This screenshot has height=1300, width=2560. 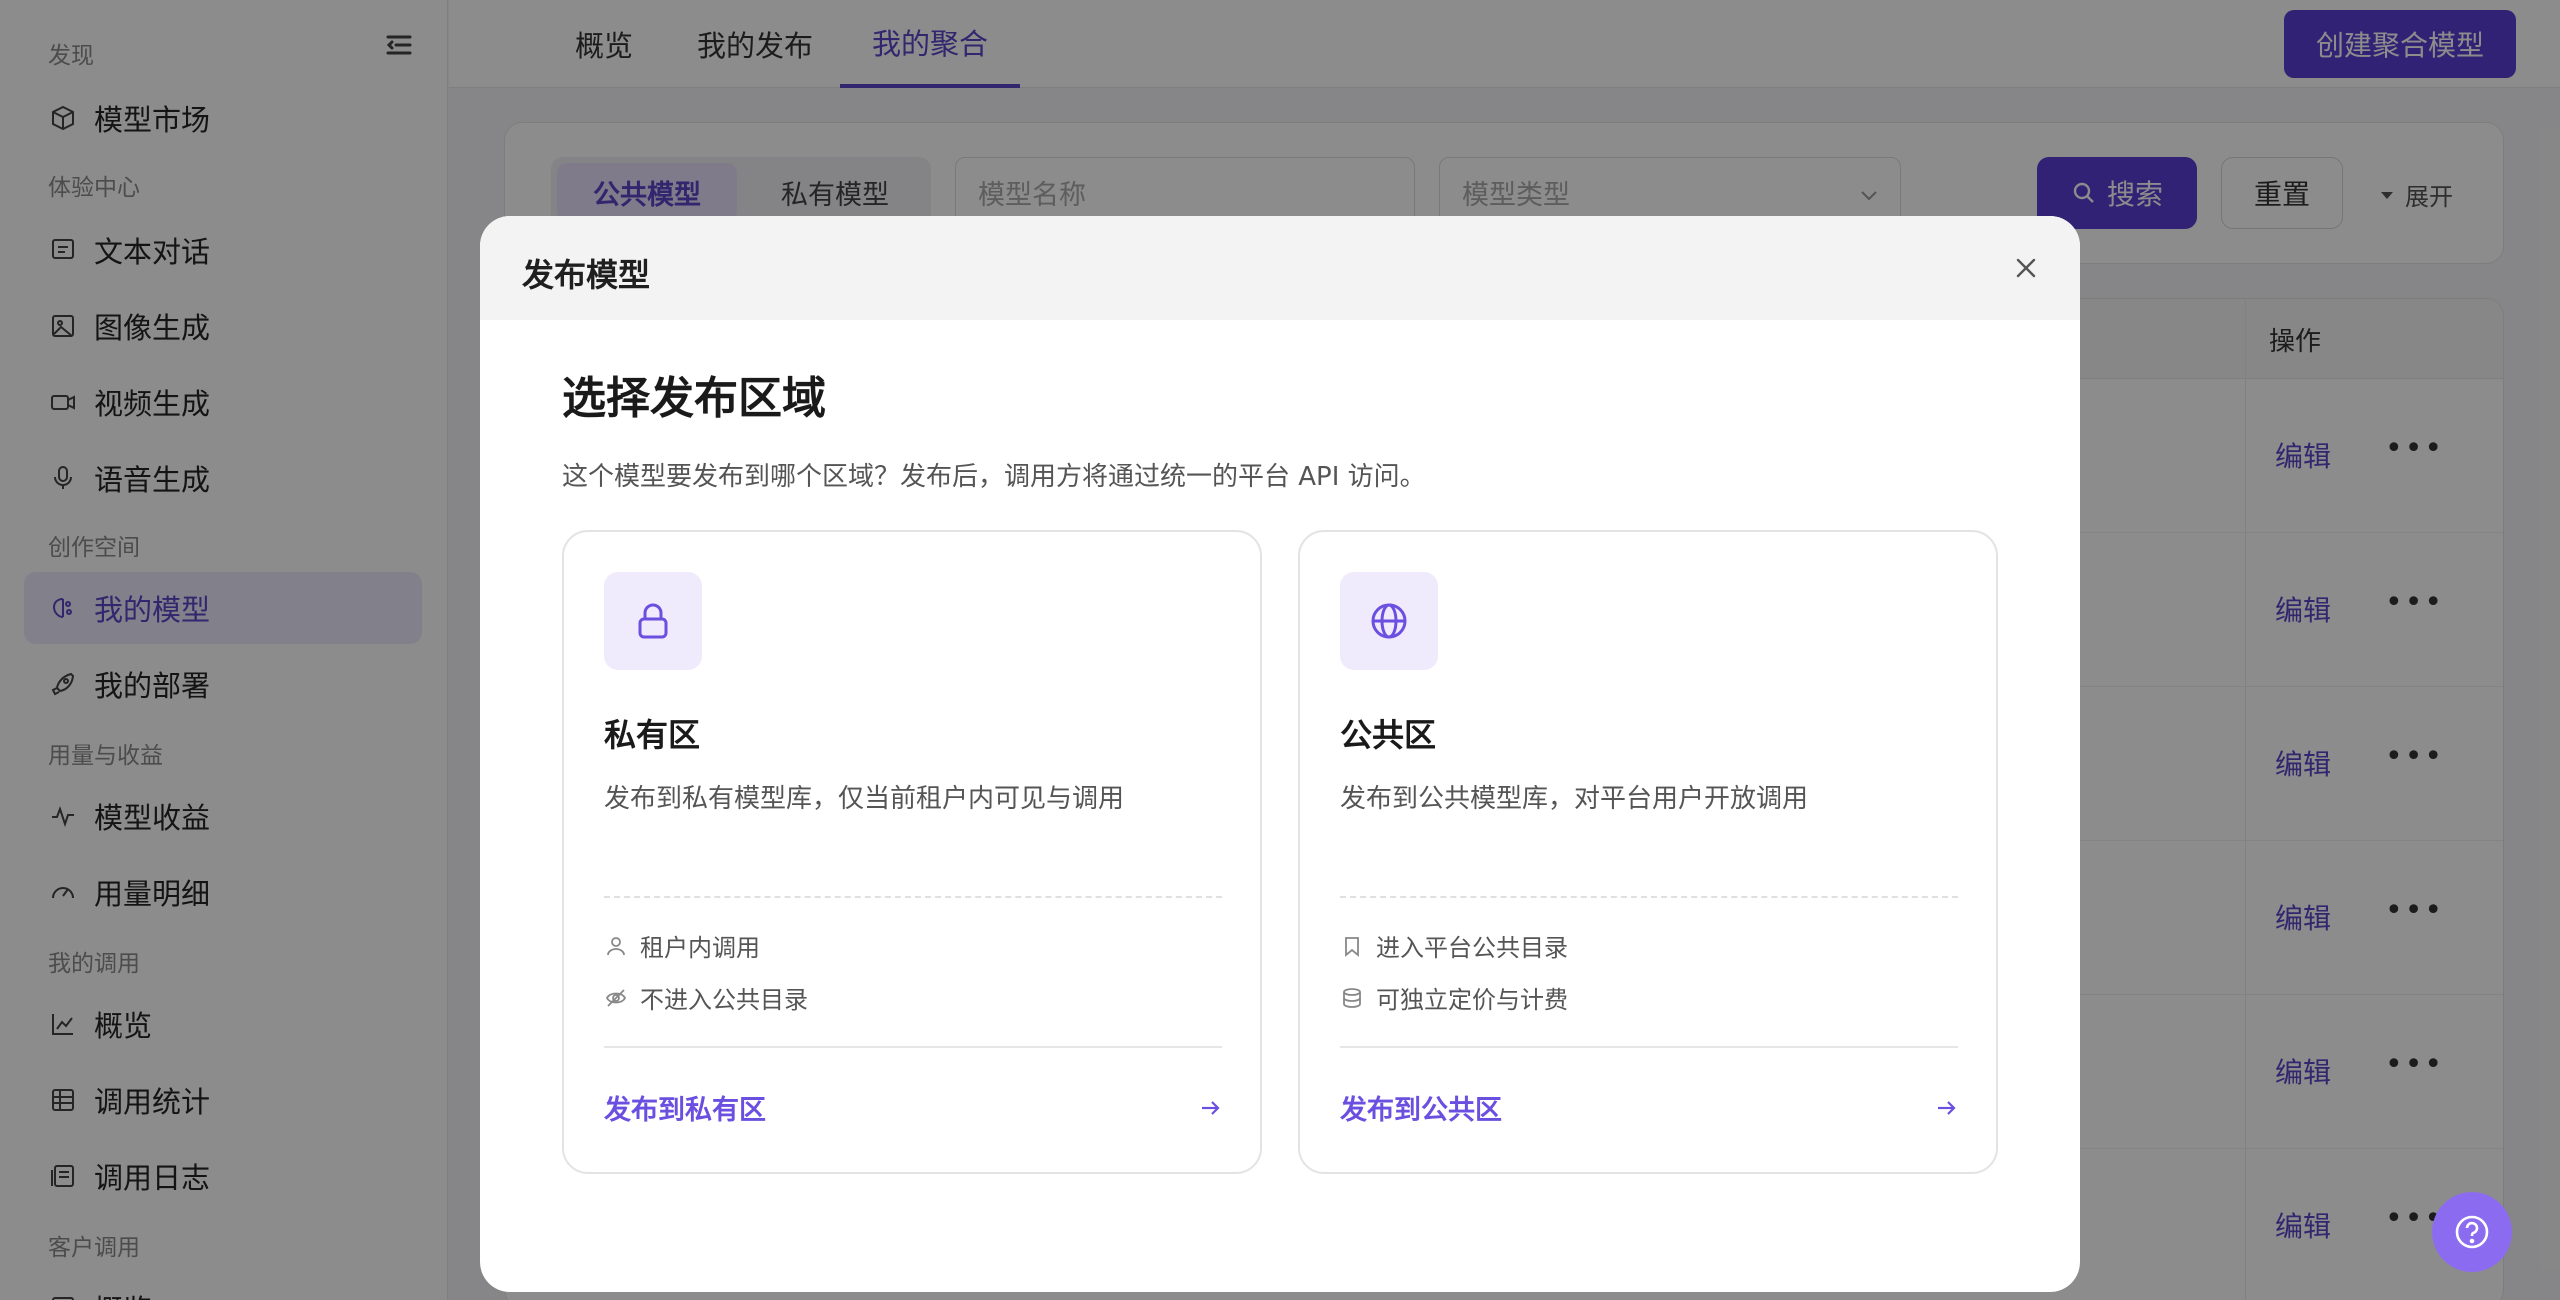 What do you see at coordinates (1574, 799) in the screenshot?
I see `card-description: 发布到公共模型库，对平台用户开放调用` at bounding box center [1574, 799].